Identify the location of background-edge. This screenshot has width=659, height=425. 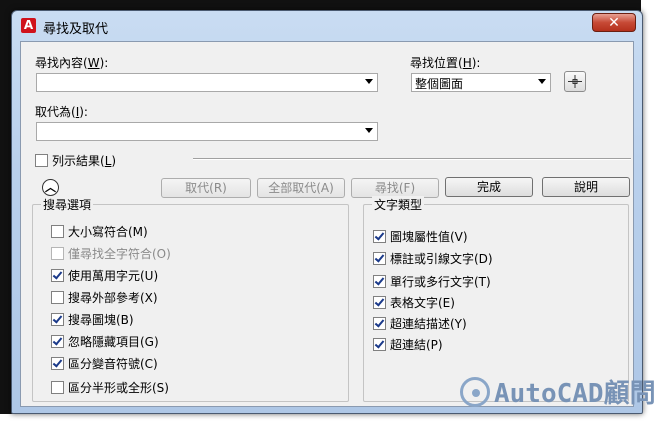
(650, 212).